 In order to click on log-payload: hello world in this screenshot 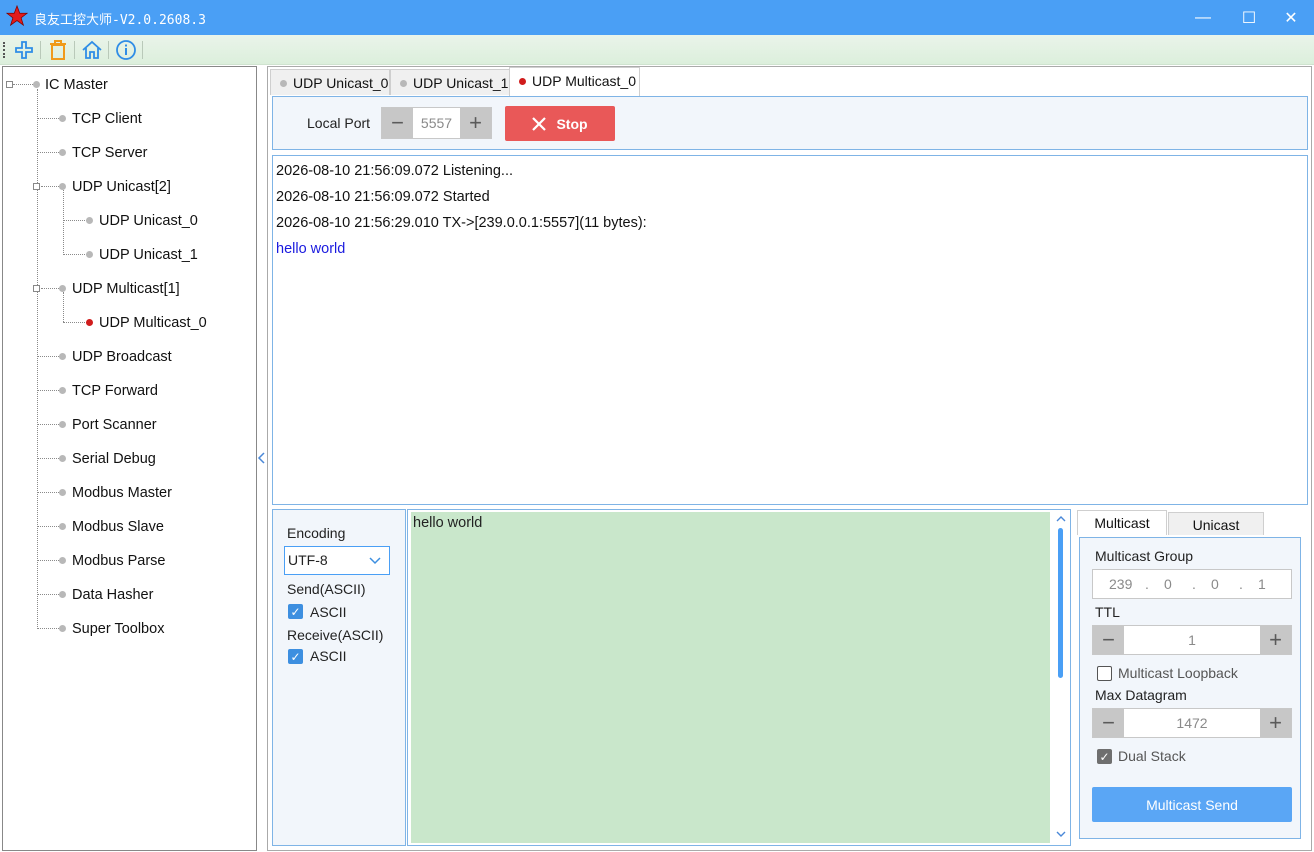, I will do `click(311, 249)`.